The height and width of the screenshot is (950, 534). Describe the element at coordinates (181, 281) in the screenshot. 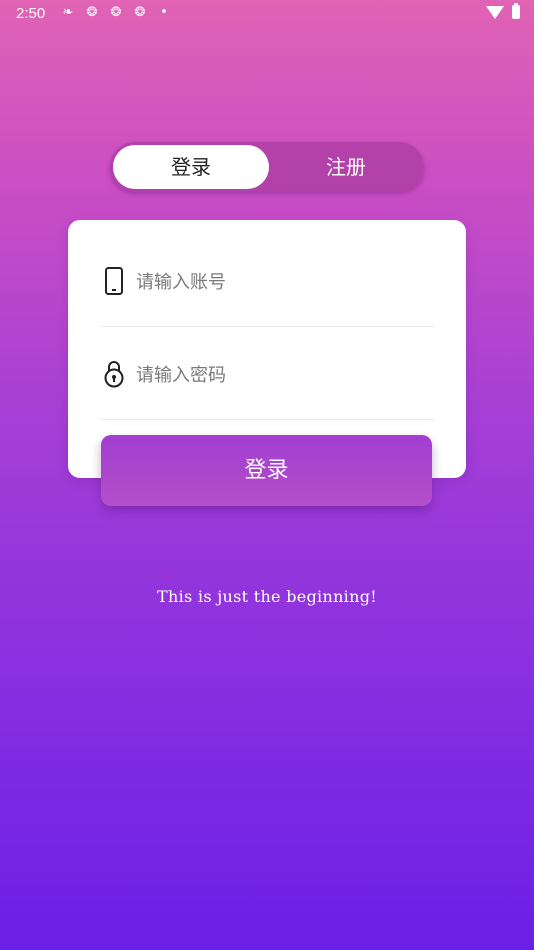

I see `account-input: 请输入账号` at that location.